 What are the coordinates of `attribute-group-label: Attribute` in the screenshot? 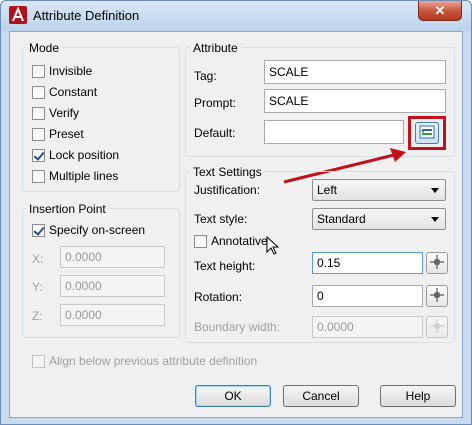 It's located at (215, 48).